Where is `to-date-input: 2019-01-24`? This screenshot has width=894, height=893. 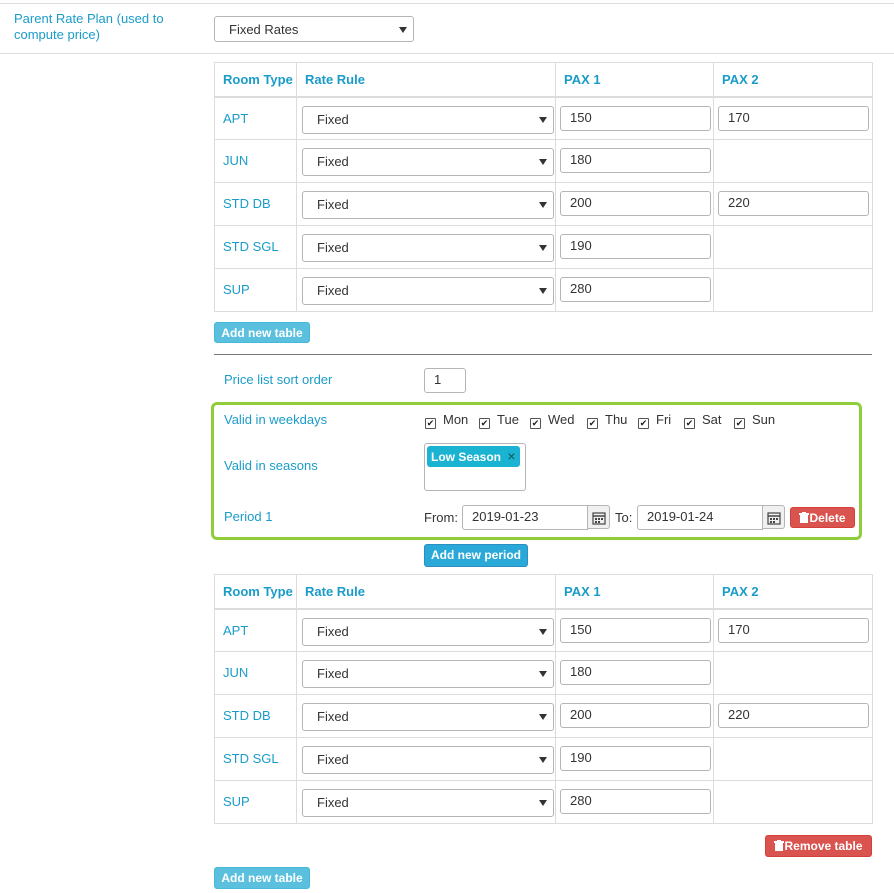
to-date-input: 2019-01-24 is located at coordinates (700, 517).